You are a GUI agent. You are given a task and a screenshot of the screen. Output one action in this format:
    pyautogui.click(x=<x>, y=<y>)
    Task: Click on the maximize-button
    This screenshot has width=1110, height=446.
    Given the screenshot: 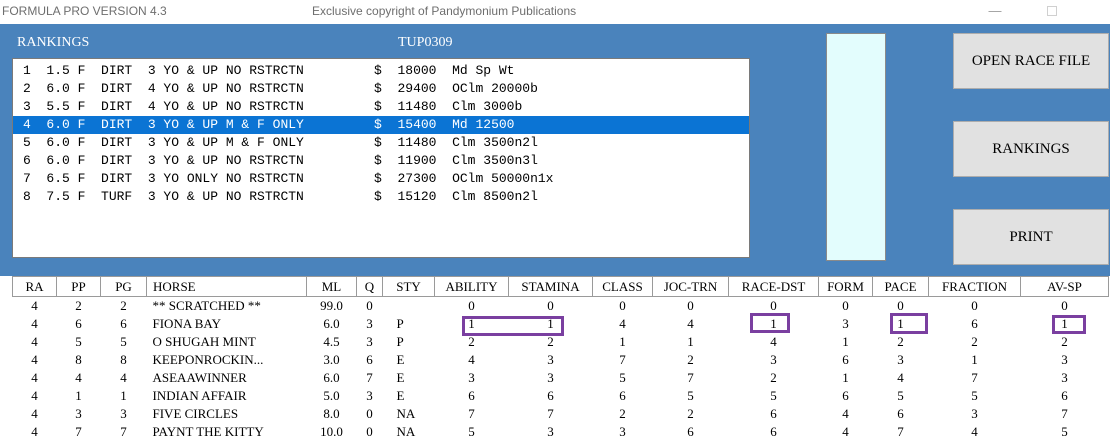 What is the action you would take?
    pyautogui.click(x=1052, y=12)
    